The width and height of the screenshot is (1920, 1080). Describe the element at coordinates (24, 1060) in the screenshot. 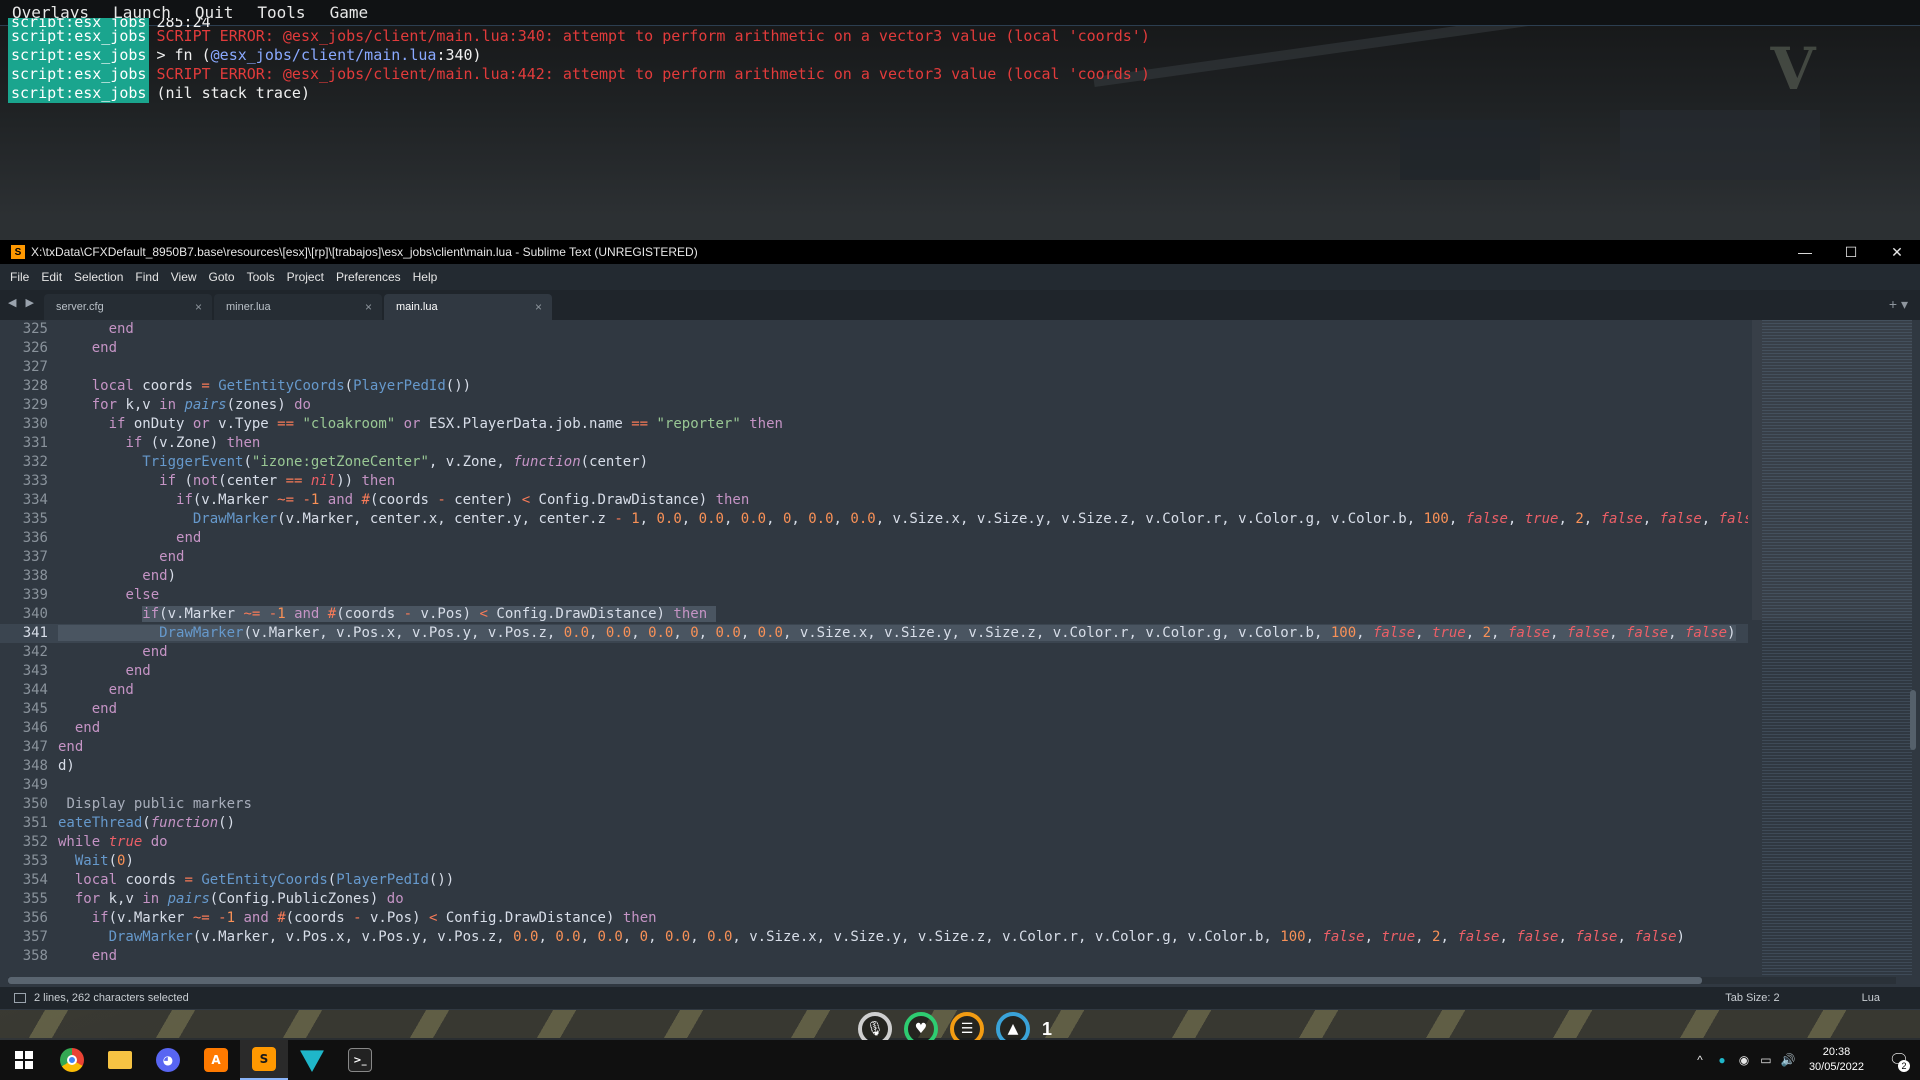

I see `start-button` at that location.